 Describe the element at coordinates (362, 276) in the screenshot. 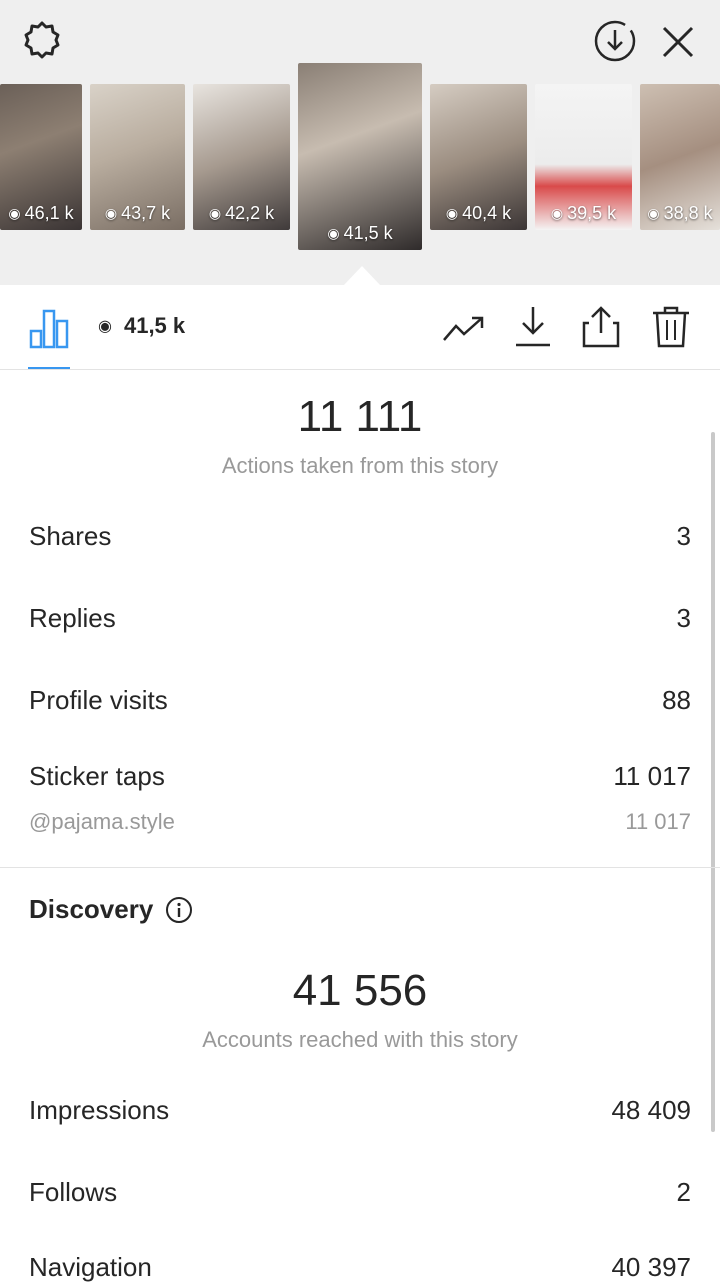

I see `selection-caret` at that location.